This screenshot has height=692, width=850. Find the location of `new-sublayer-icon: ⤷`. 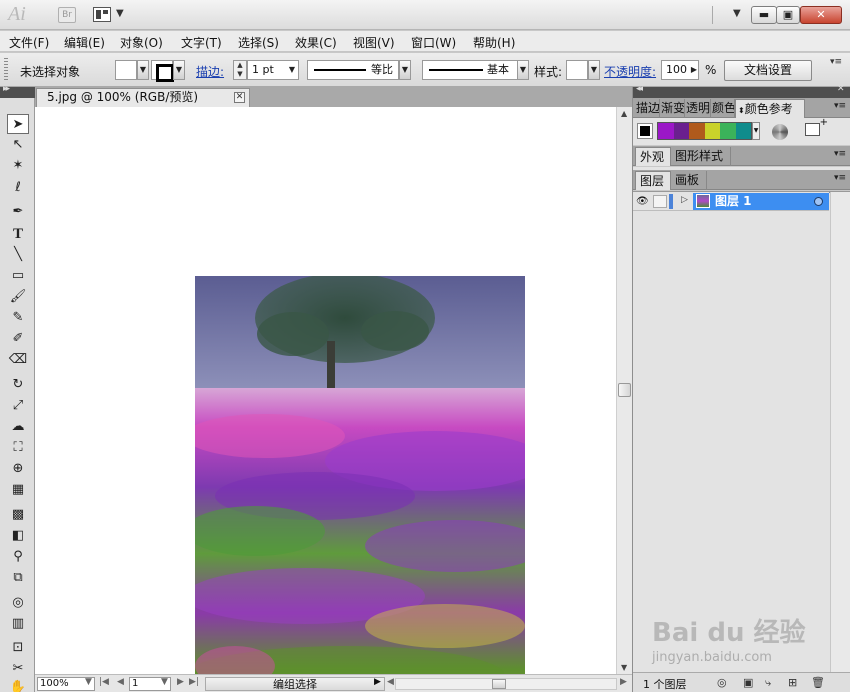

new-sublayer-icon: ⤷ is located at coordinates (768, 683).